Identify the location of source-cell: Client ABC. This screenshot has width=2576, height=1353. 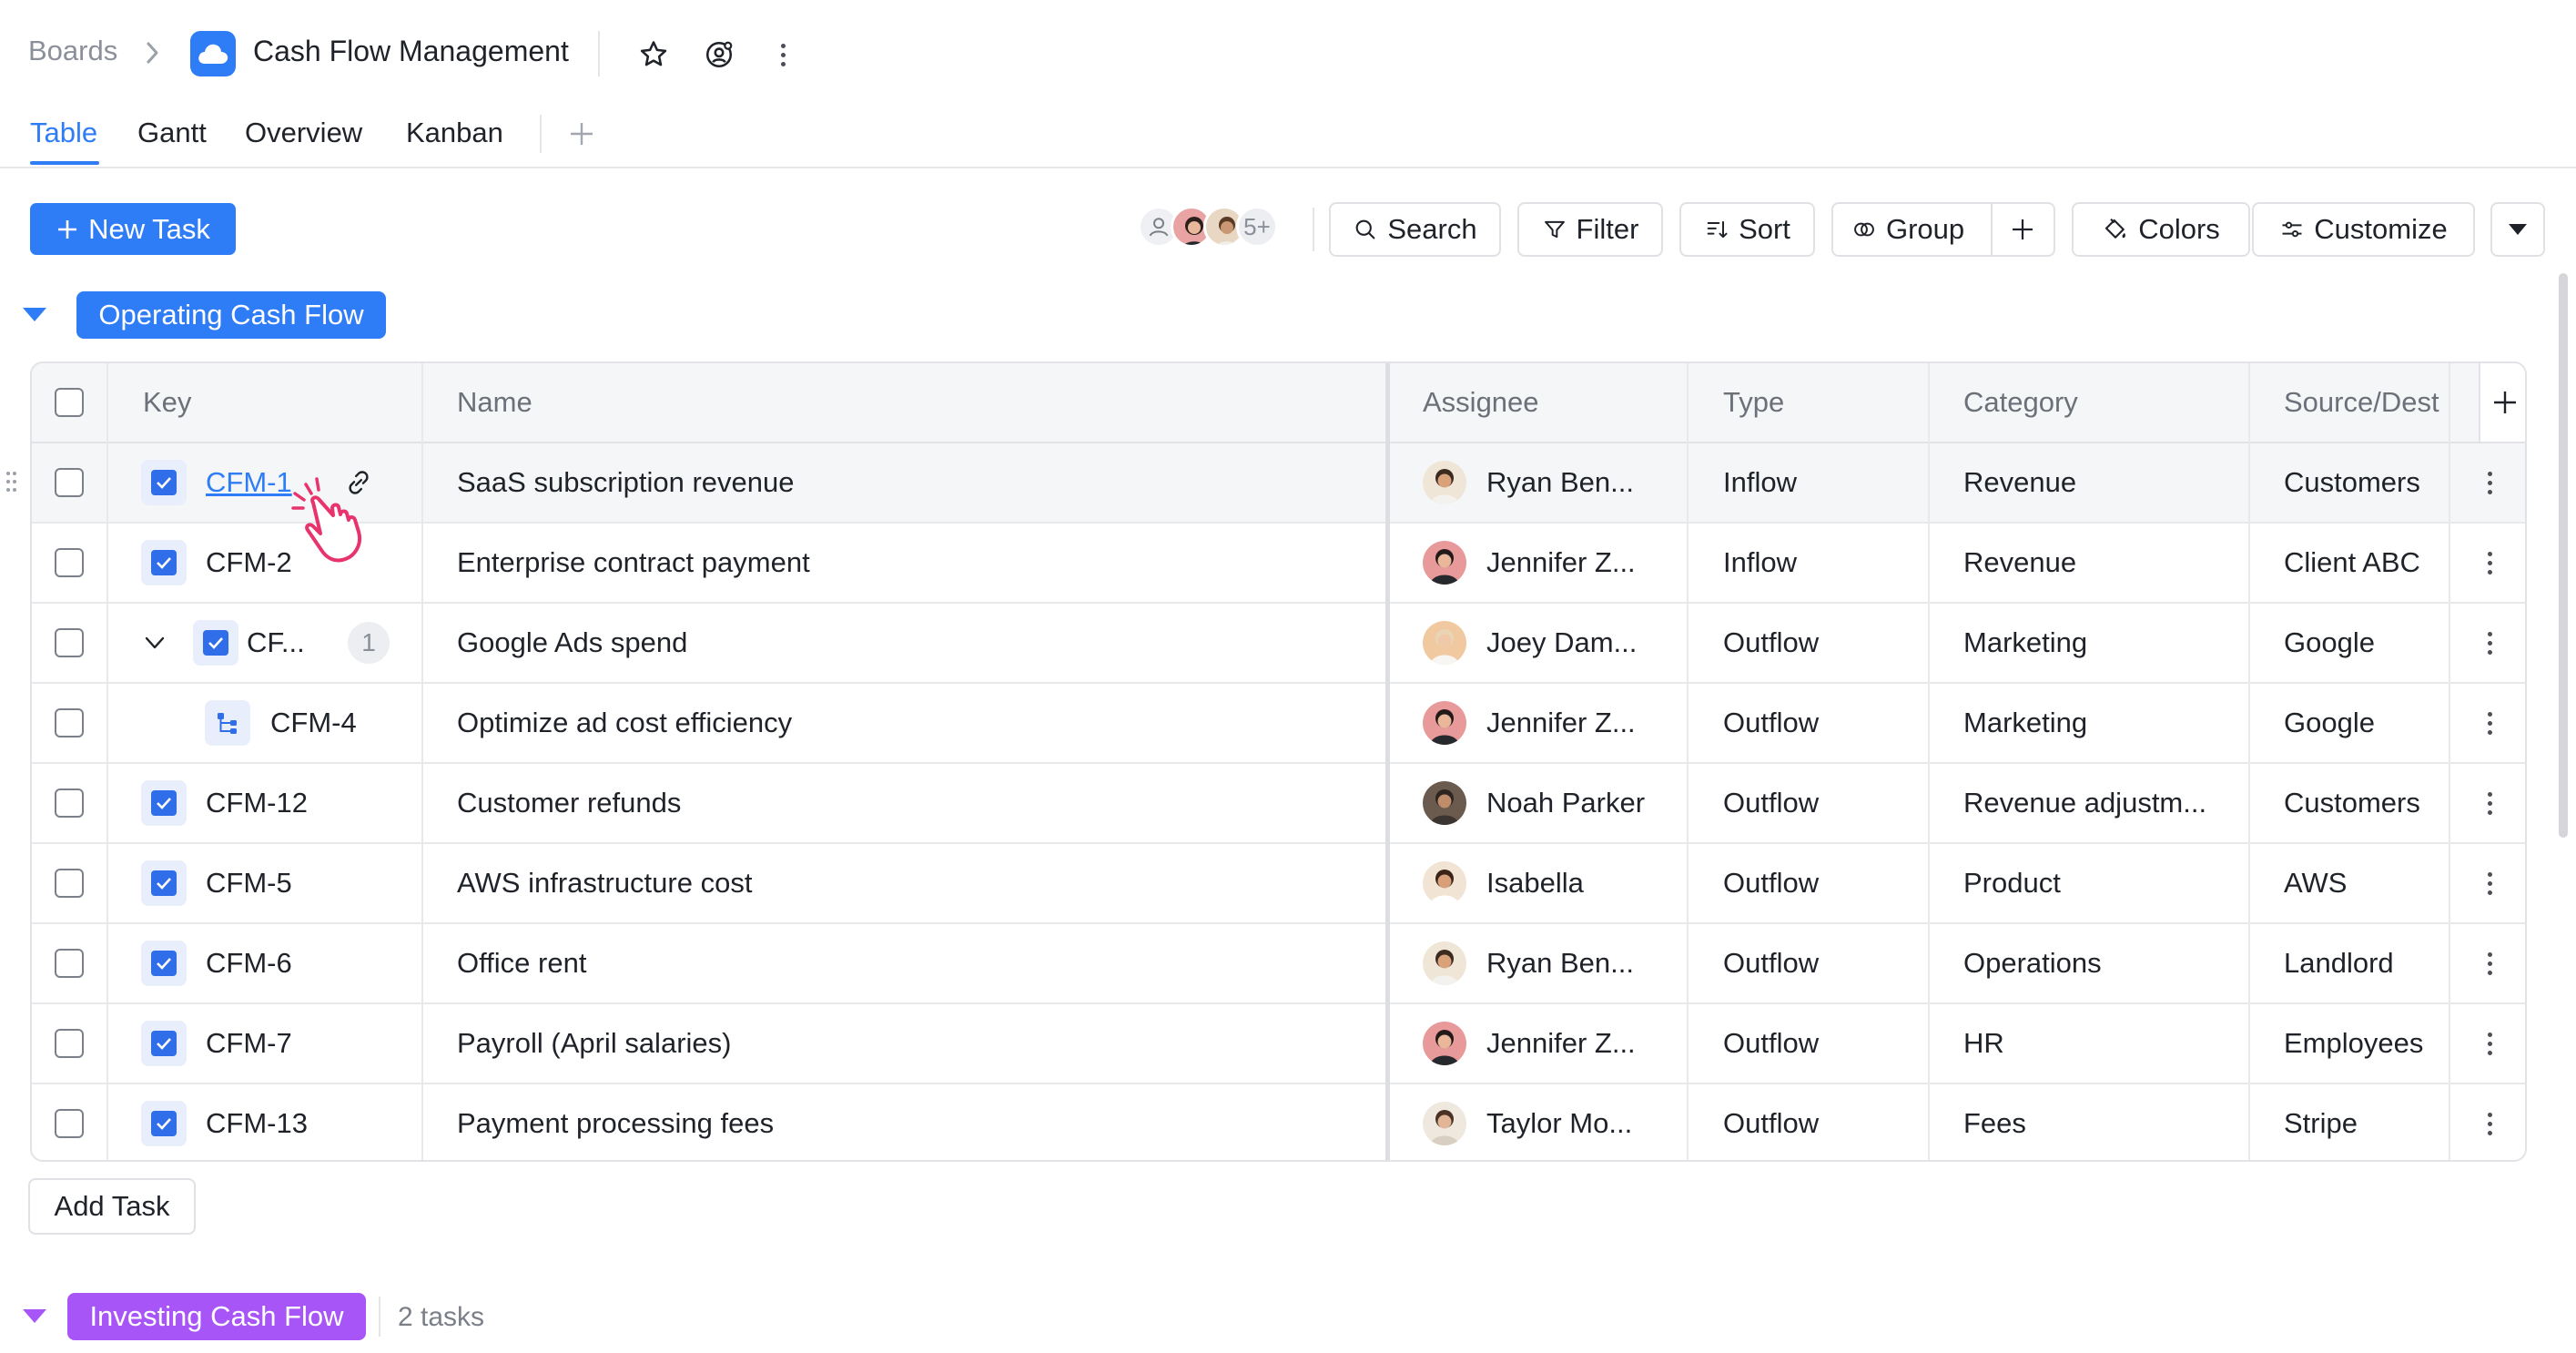
(2352, 563).